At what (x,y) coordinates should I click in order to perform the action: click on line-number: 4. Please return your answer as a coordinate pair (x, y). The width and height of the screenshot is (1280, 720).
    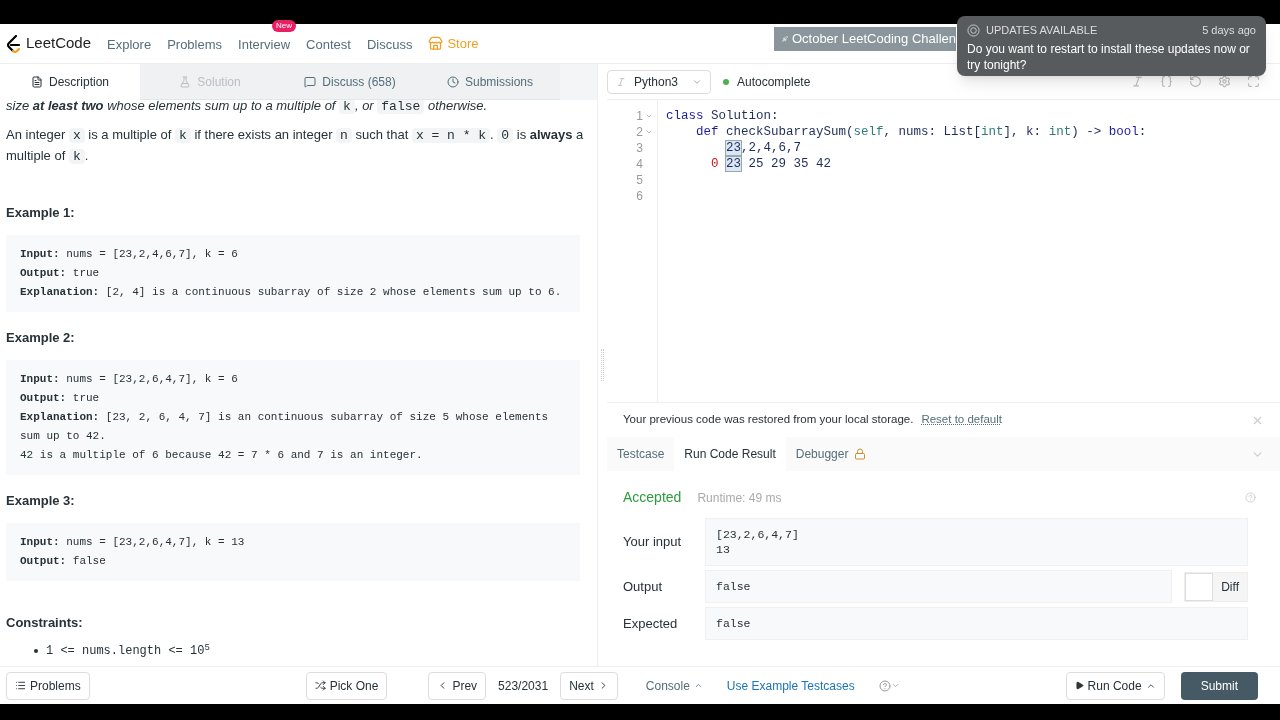
    Looking at the image, I should click on (639, 164).